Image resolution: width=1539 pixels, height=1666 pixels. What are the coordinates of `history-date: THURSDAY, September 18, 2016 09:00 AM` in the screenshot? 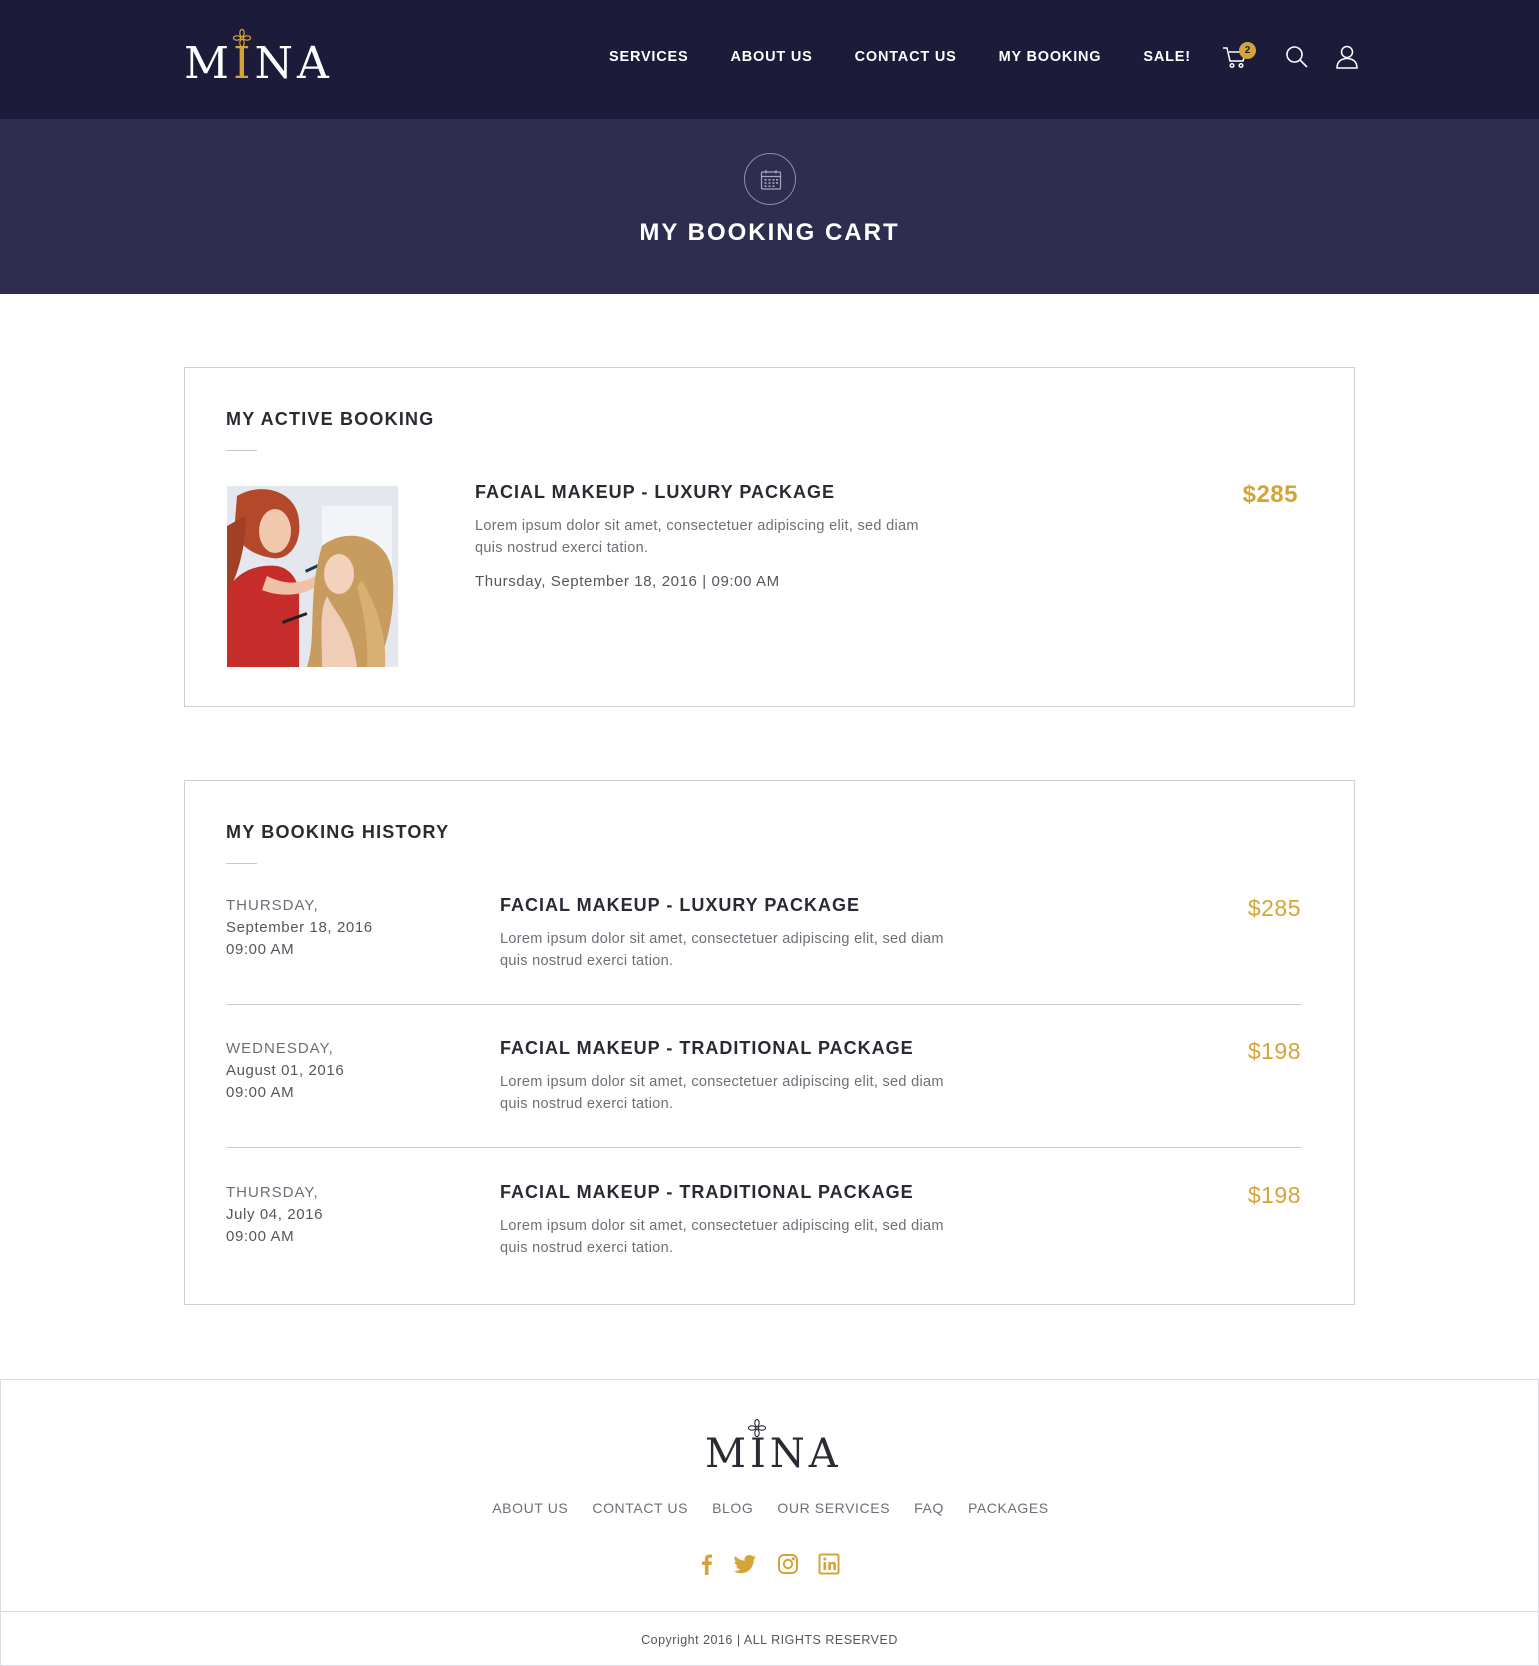 It's located at (299, 928).